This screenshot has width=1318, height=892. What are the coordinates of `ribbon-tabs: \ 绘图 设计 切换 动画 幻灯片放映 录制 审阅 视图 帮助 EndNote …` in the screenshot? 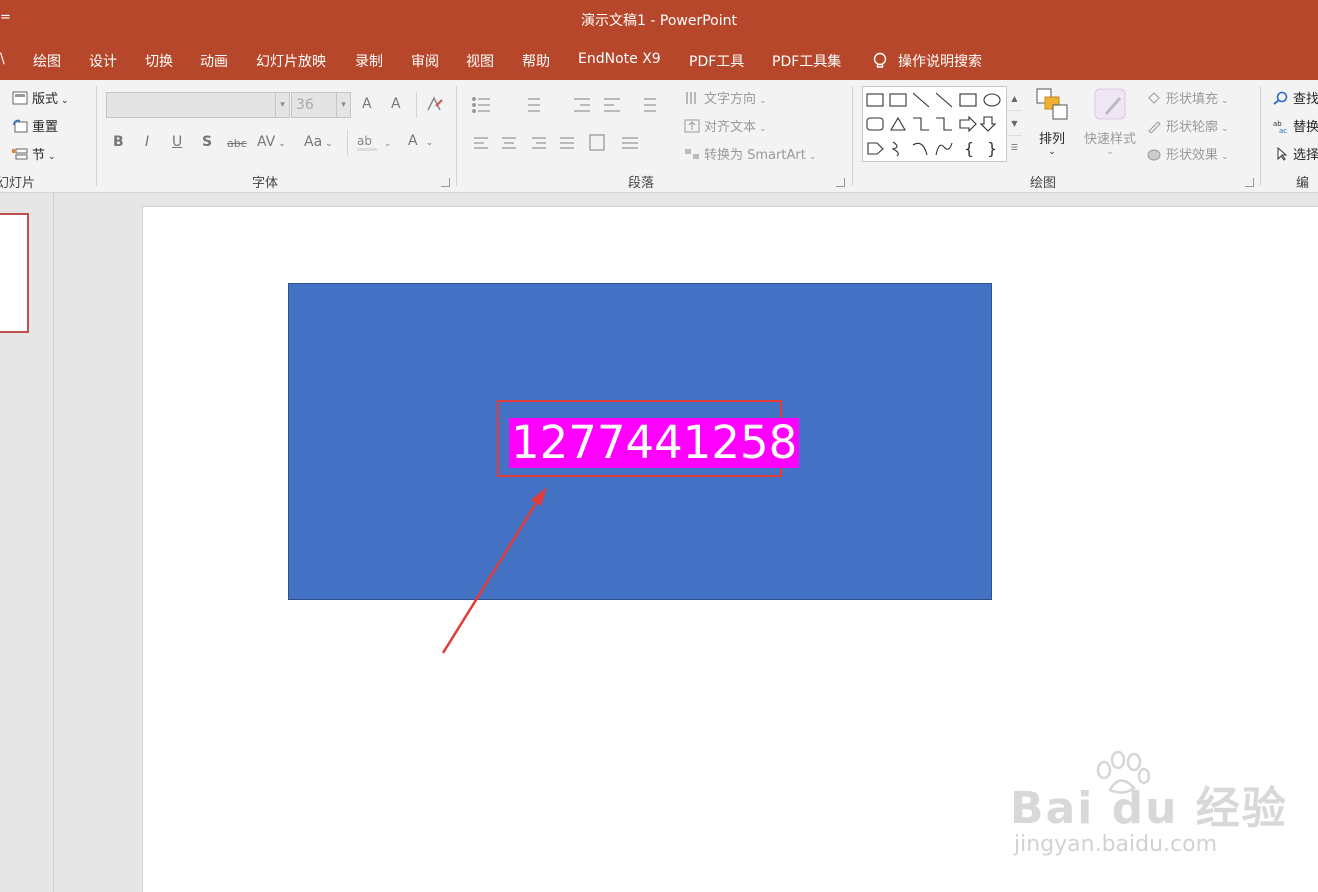 It's located at (659, 60).